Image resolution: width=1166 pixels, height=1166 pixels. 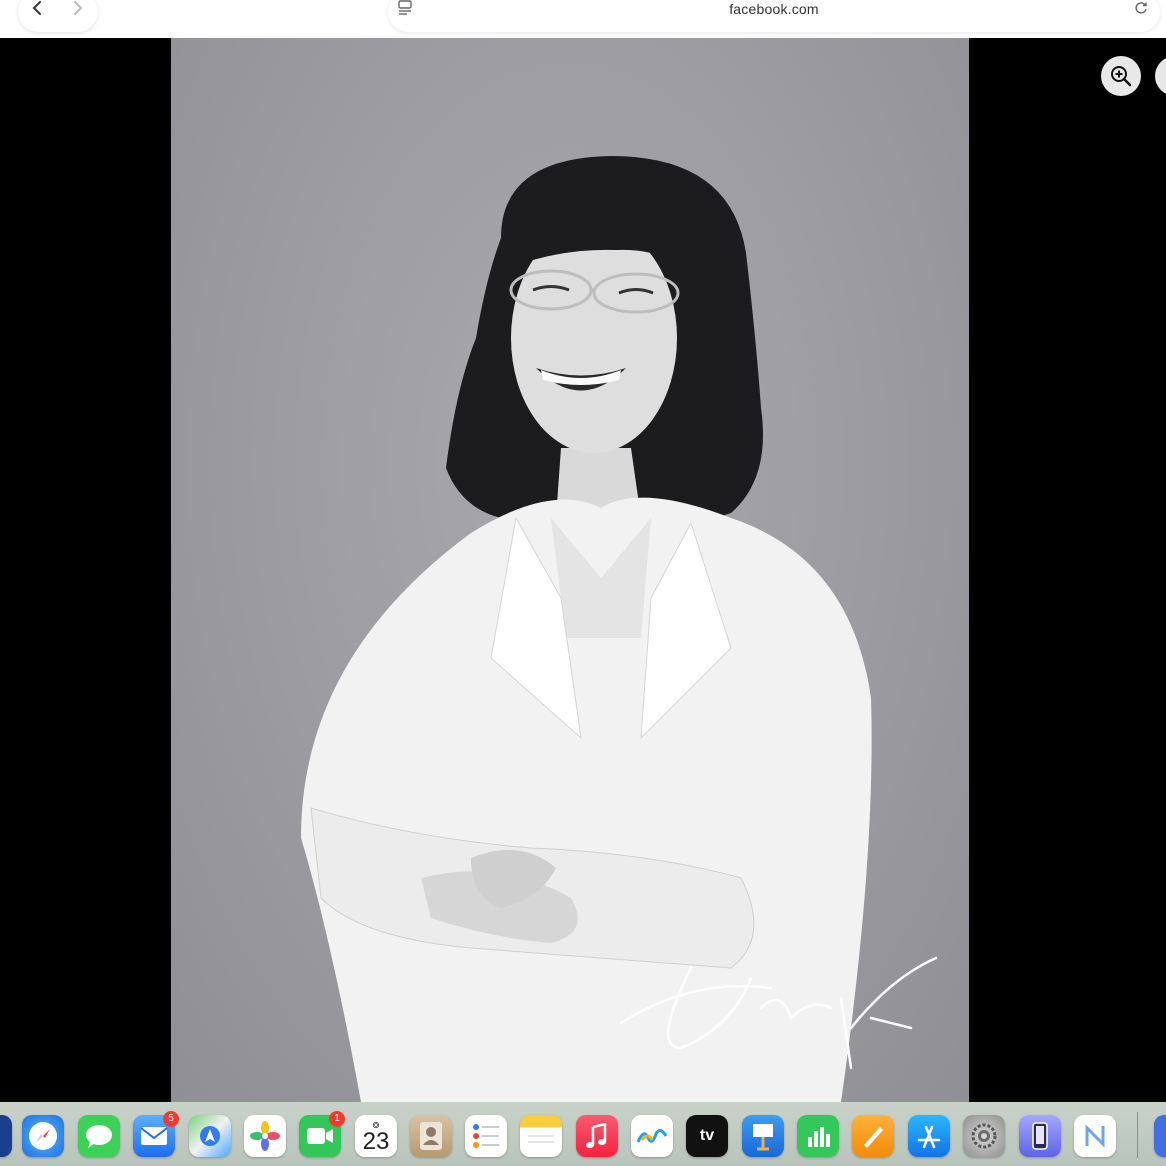 What do you see at coordinates (78, 8) in the screenshot?
I see `chevron-right-icon` at bounding box center [78, 8].